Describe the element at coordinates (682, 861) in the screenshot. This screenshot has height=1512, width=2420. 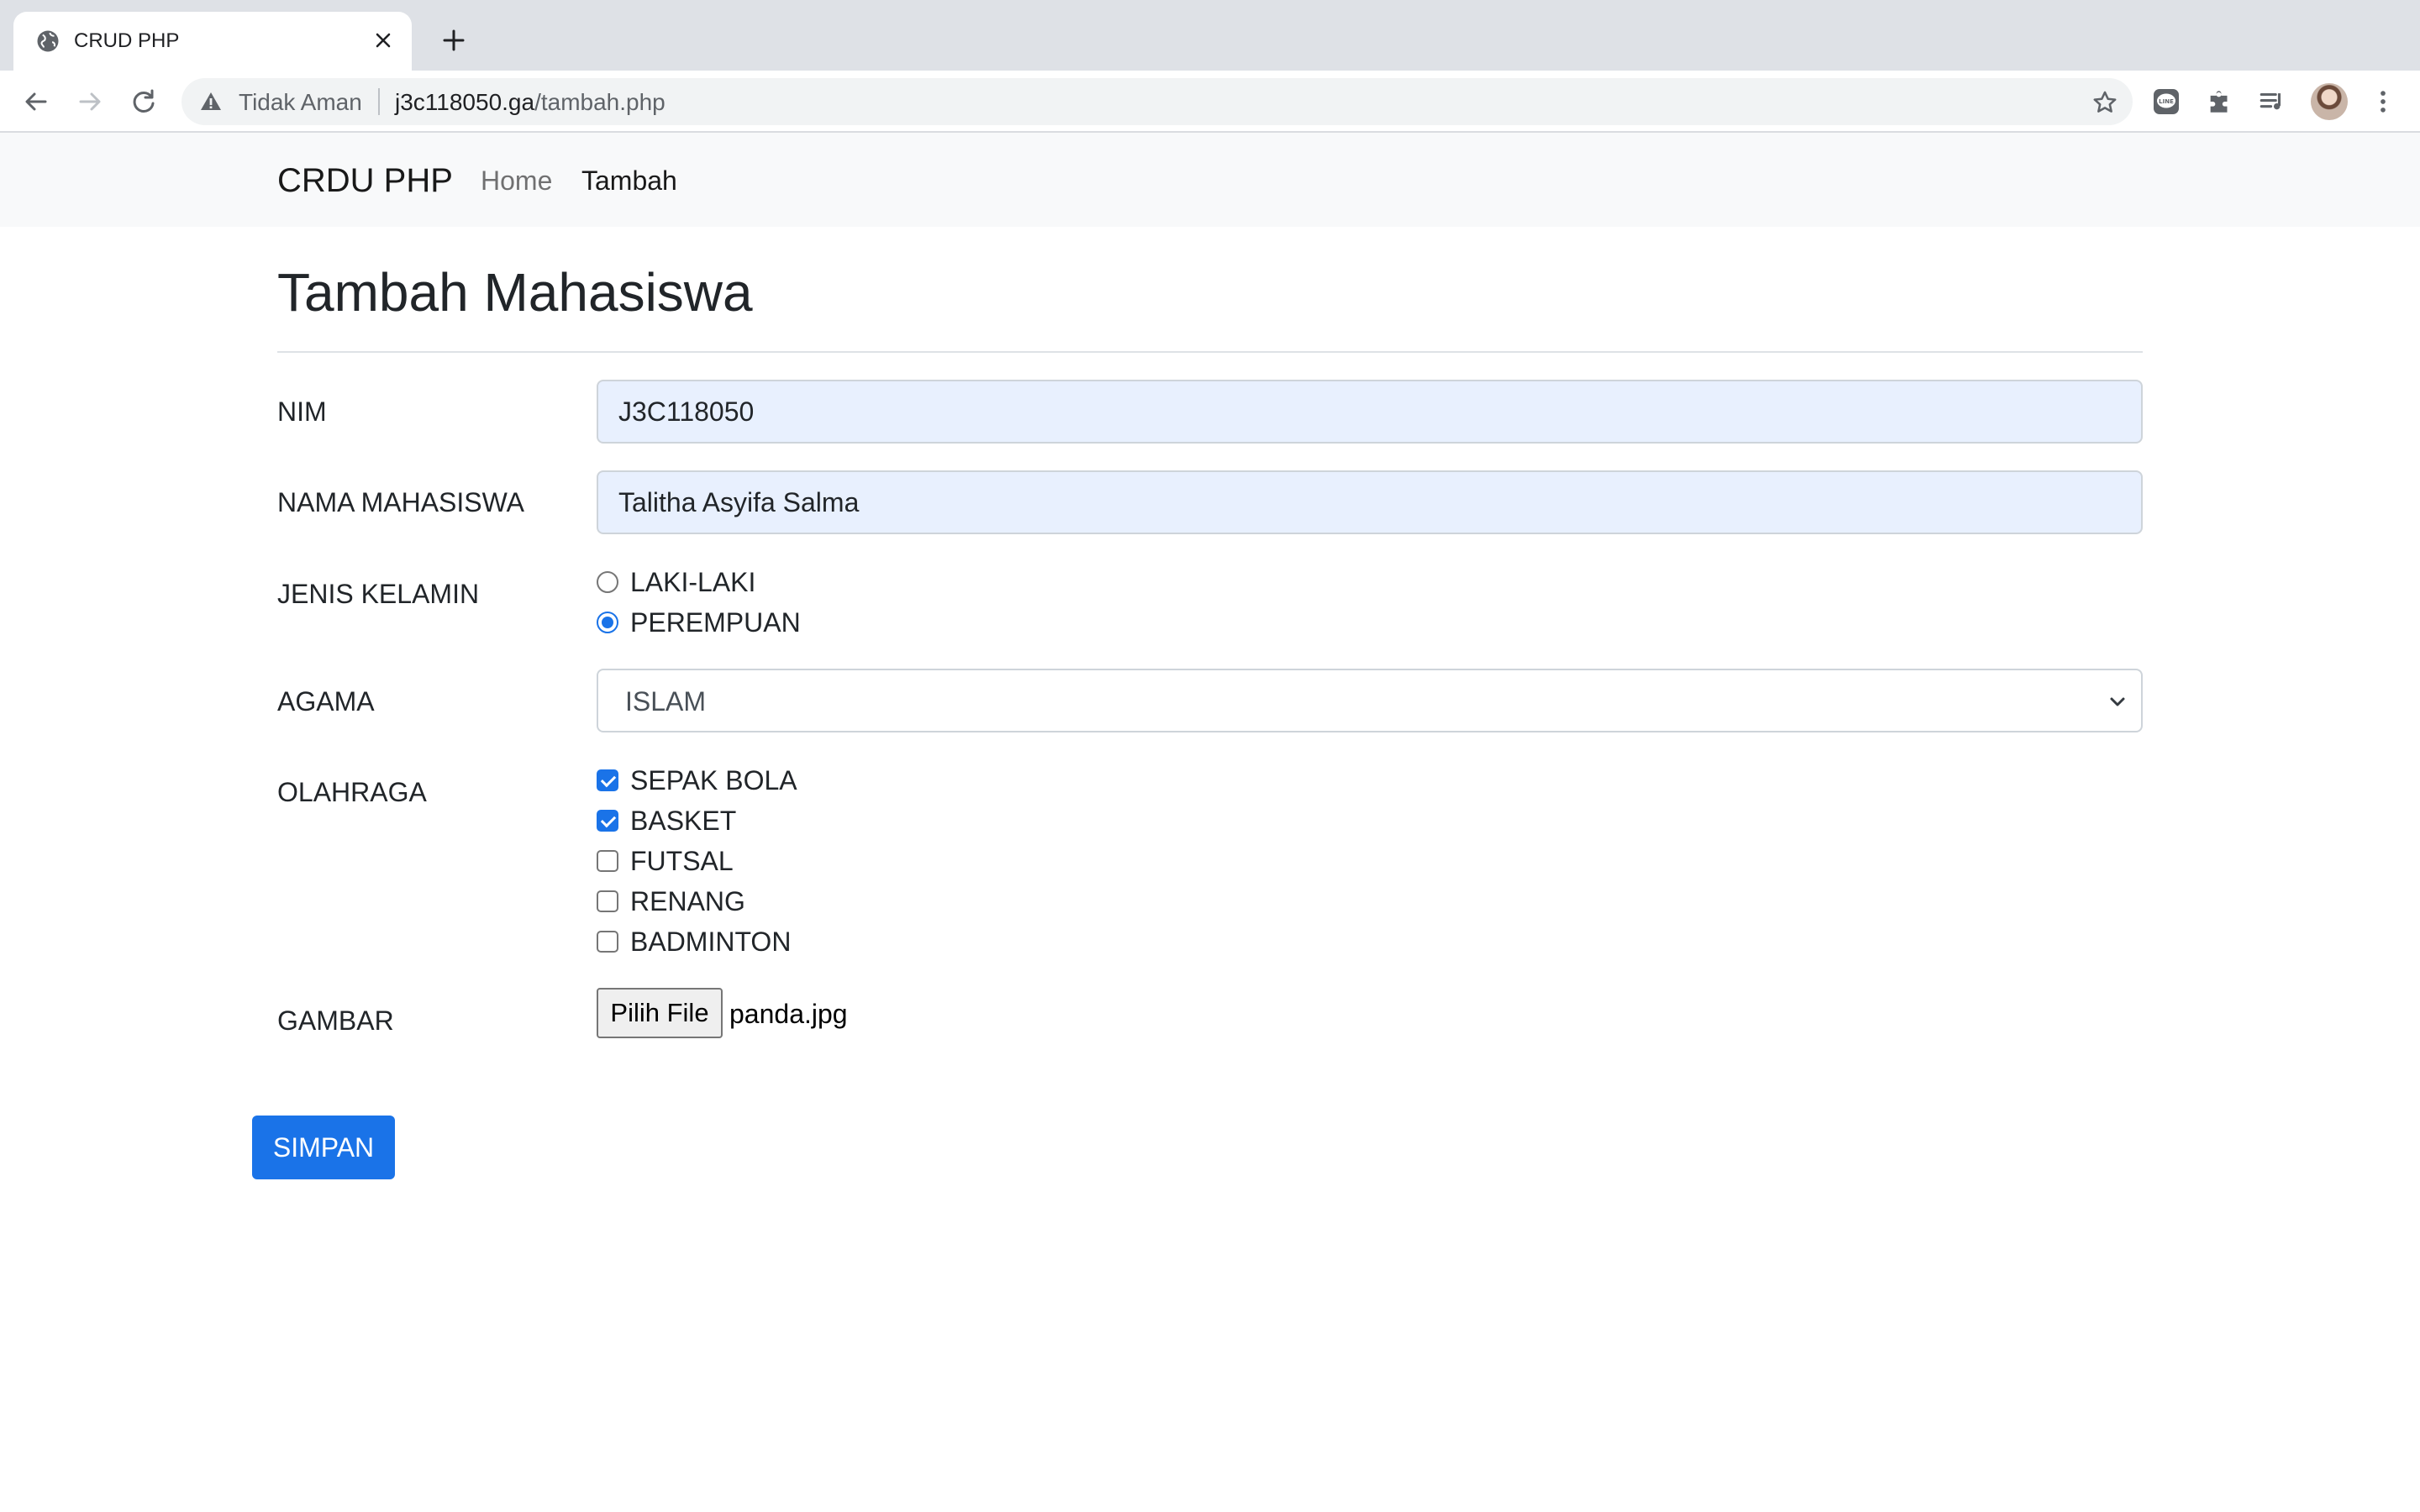
I see `checkbox-label-futsal: FUTSAL` at that location.